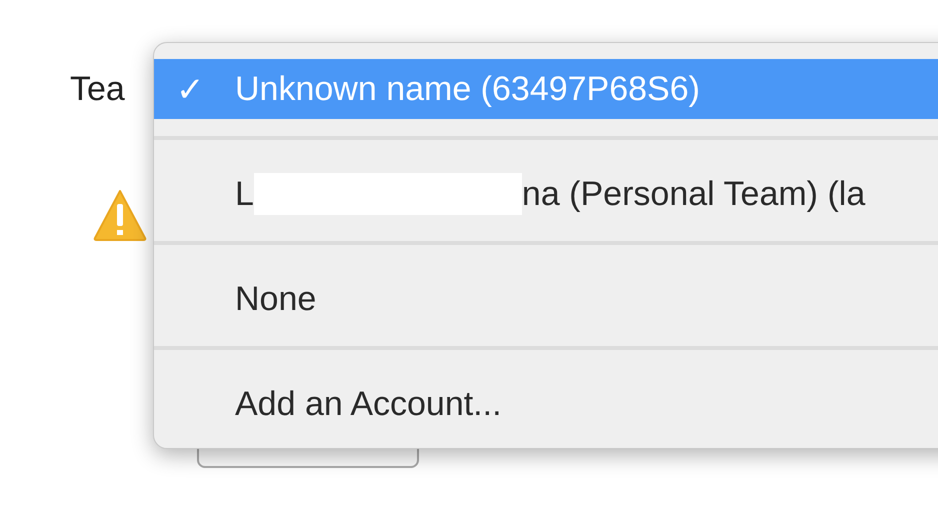  I want to click on menu-item: L na (Personal Team) (la, so click(546, 194).